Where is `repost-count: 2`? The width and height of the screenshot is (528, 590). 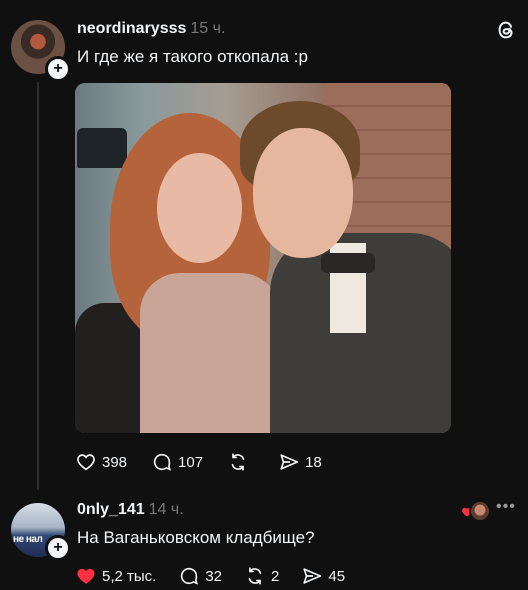 repost-count: 2 is located at coordinates (275, 576).